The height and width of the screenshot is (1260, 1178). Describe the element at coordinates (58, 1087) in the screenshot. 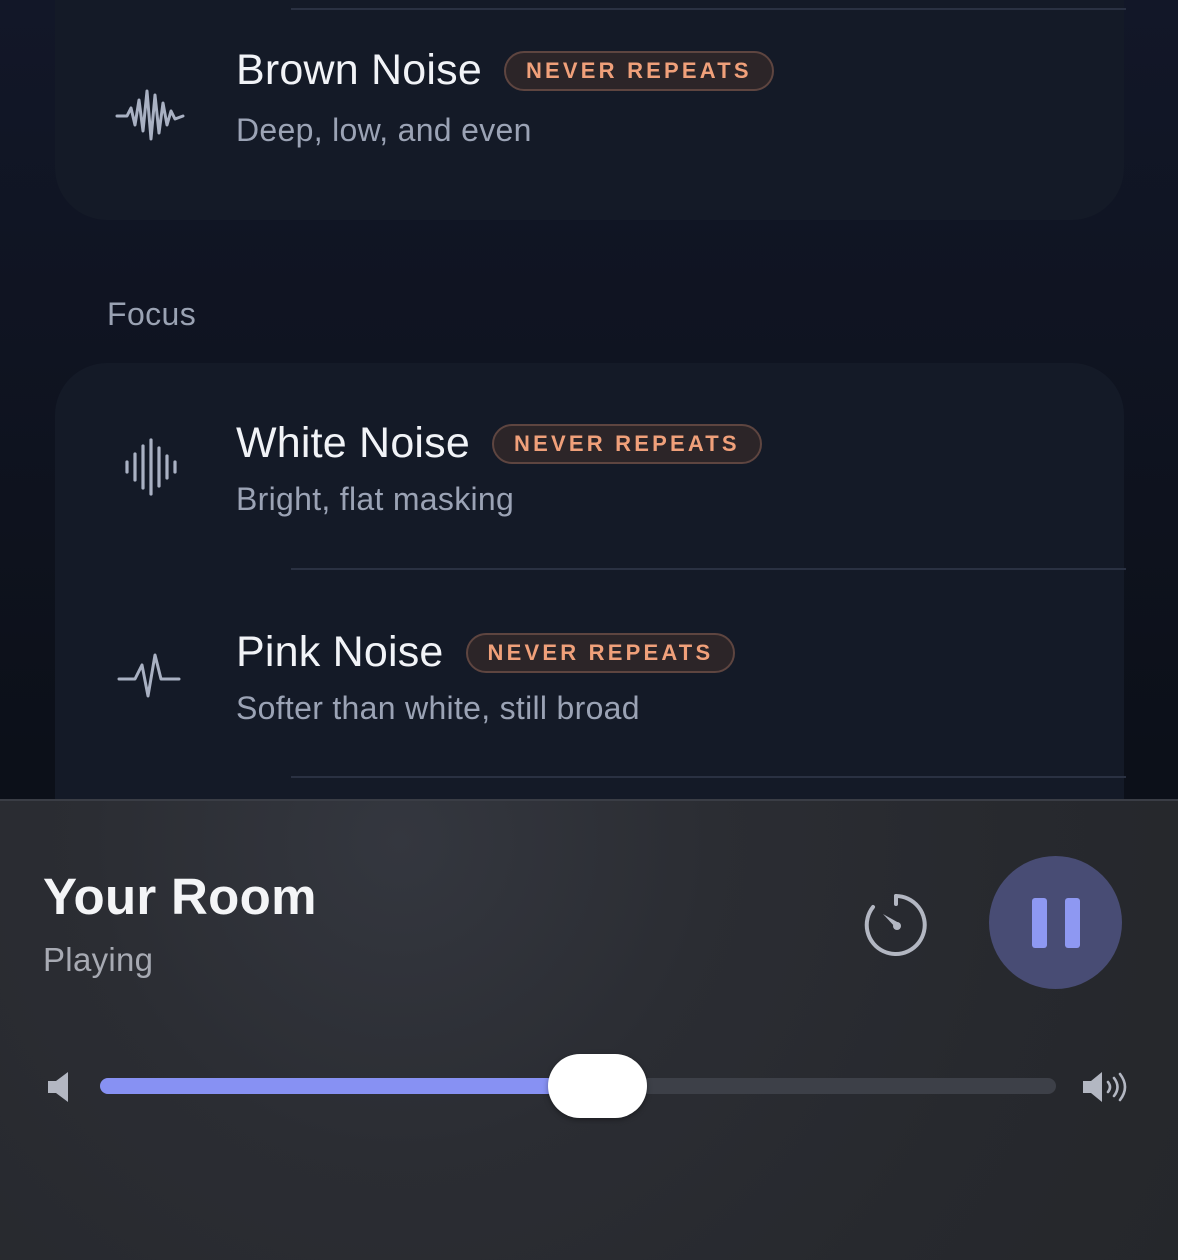

I see `volume-low-icon` at that location.